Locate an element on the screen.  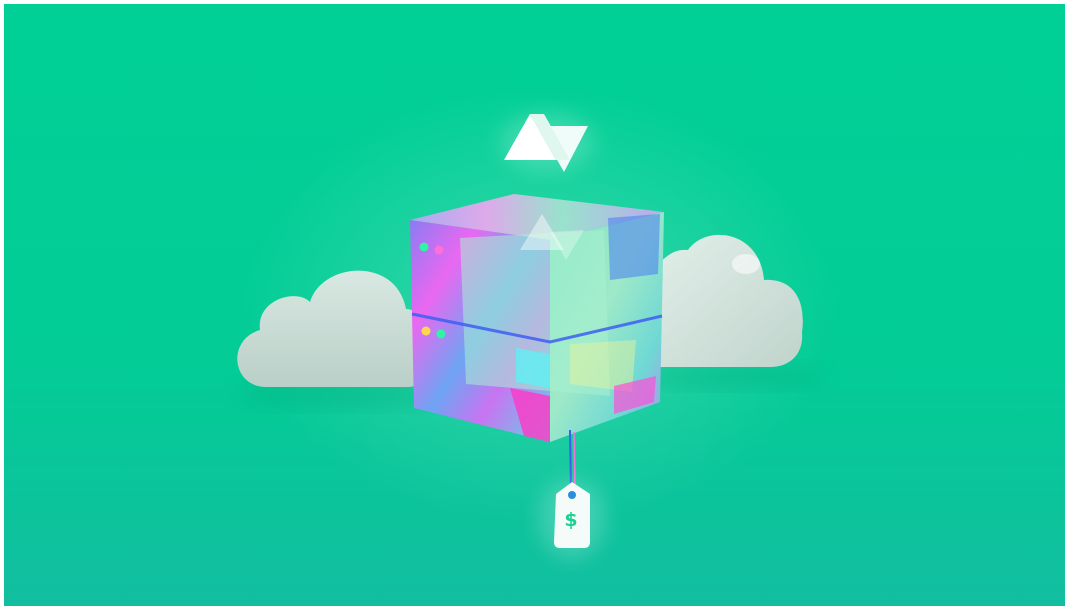
status-led-green-bottom is located at coordinates (441, 334).